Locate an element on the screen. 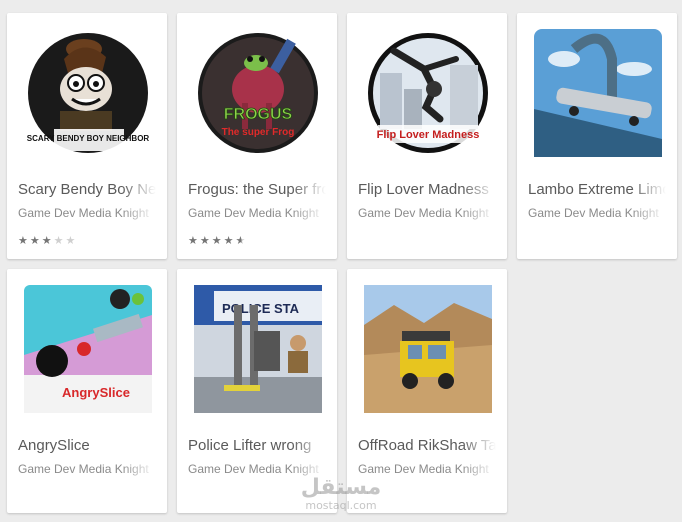  app-title: Flip Lover Madness is located at coordinates (427, 189).